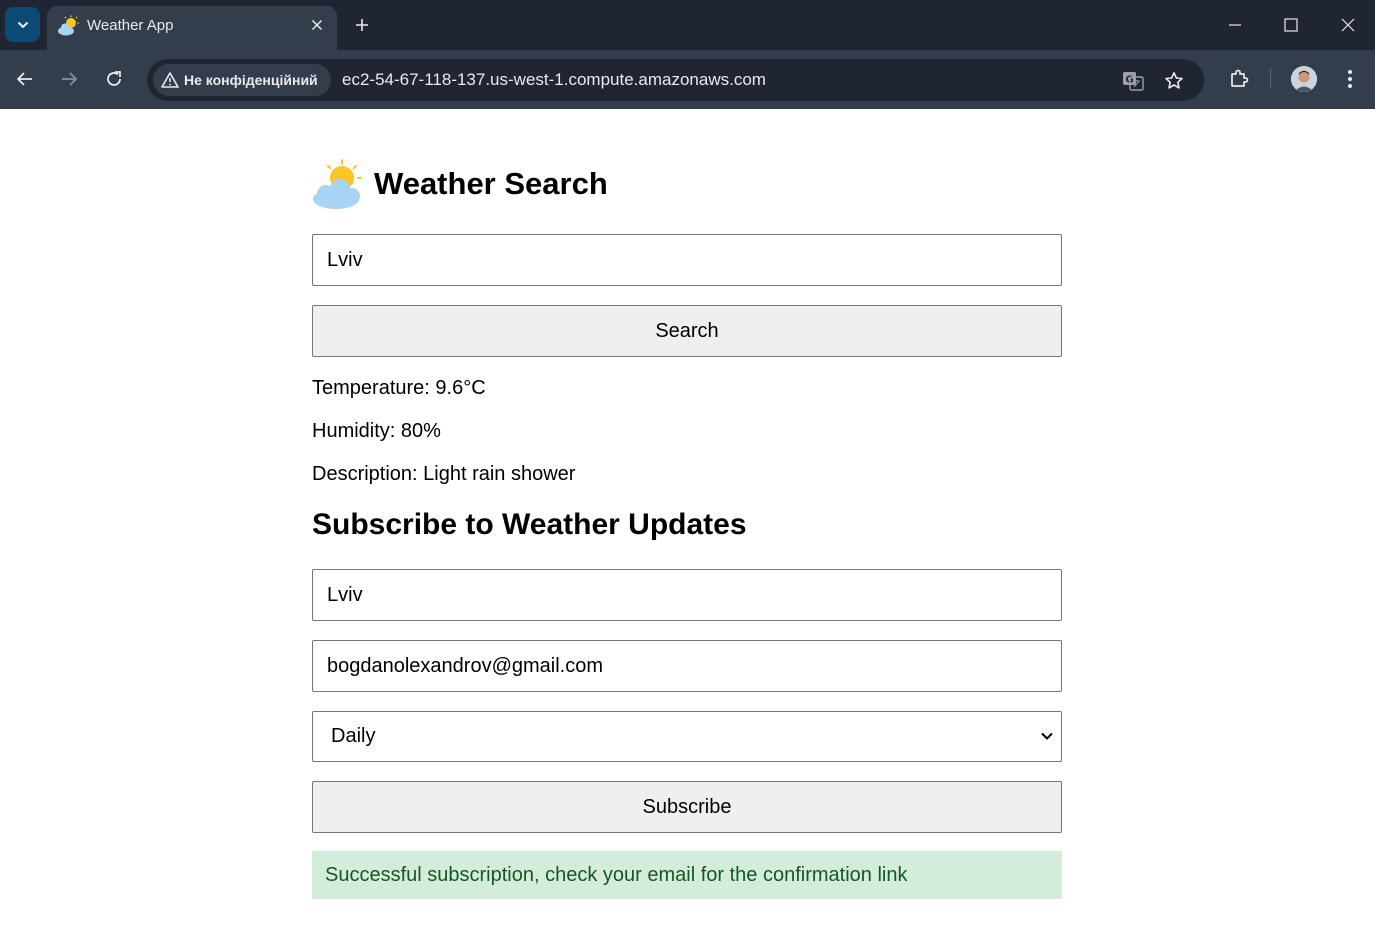  What do you see at coordinates (687, 331) in the screenshot?
I see `search-button: Search` at bounding box center [687, 331].